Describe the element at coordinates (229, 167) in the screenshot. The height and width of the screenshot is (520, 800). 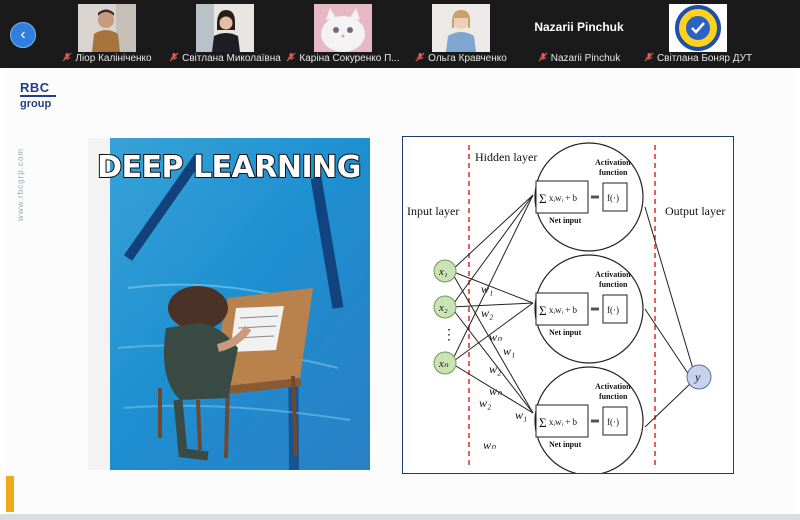
I see `meme-title: DEEP LEARNING` at that location.